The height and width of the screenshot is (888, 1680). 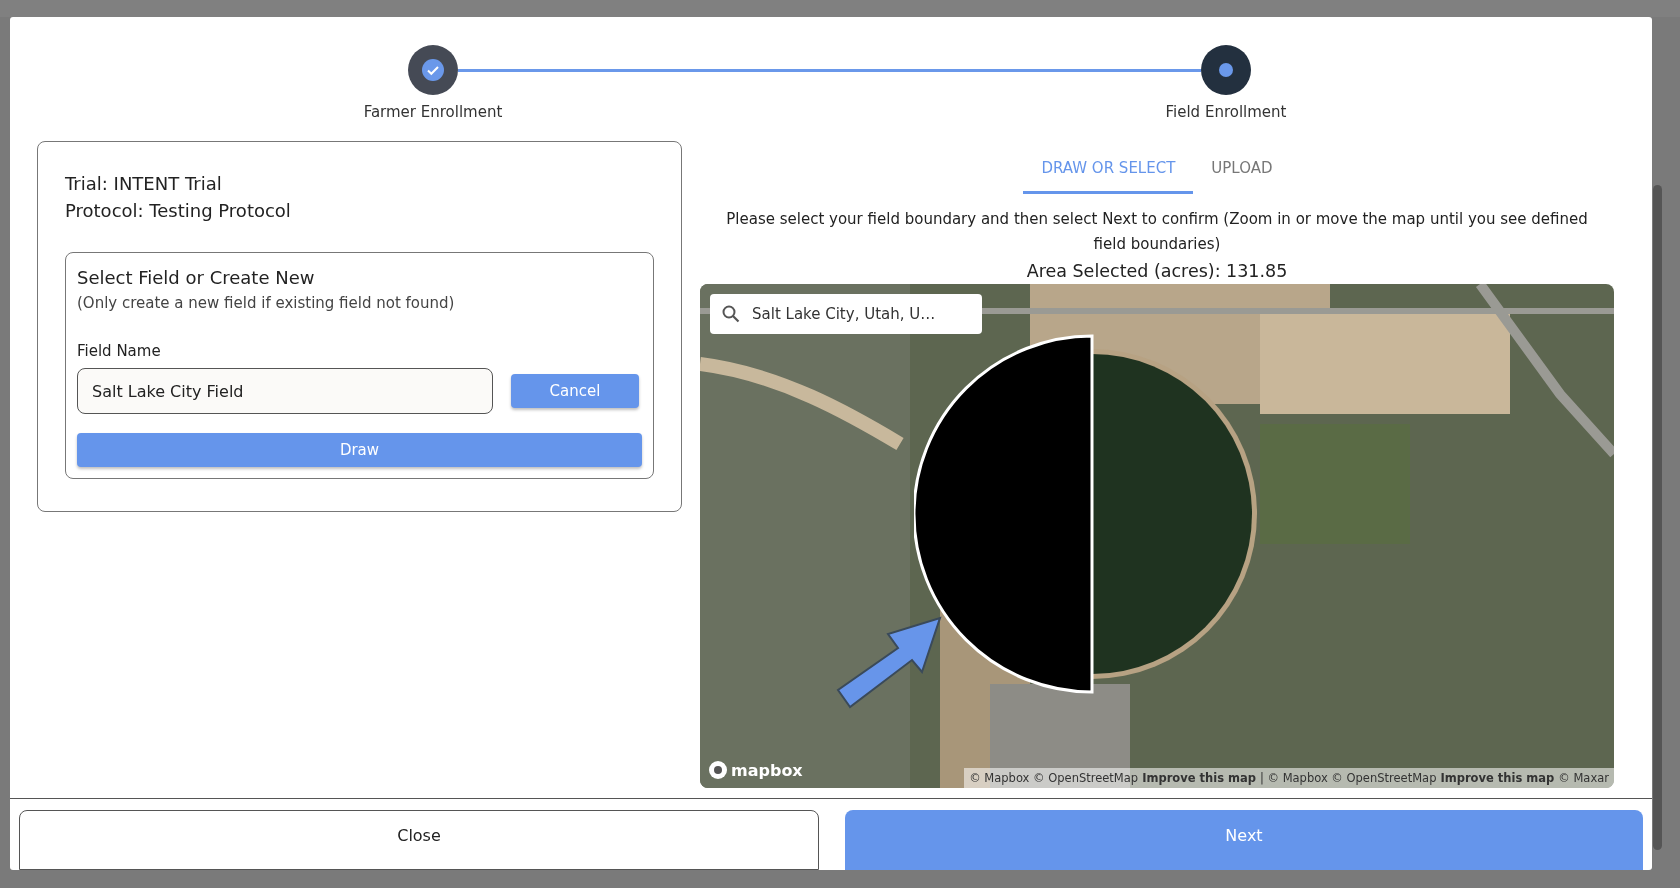 I want to click on field-name-input: Salt Lake City Field, so click(x=285, y=391).